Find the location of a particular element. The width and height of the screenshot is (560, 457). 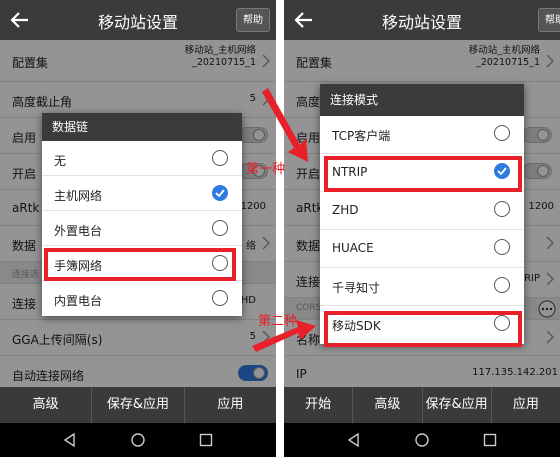

highlight-box-ntrip is located at coordinates (423, 174).